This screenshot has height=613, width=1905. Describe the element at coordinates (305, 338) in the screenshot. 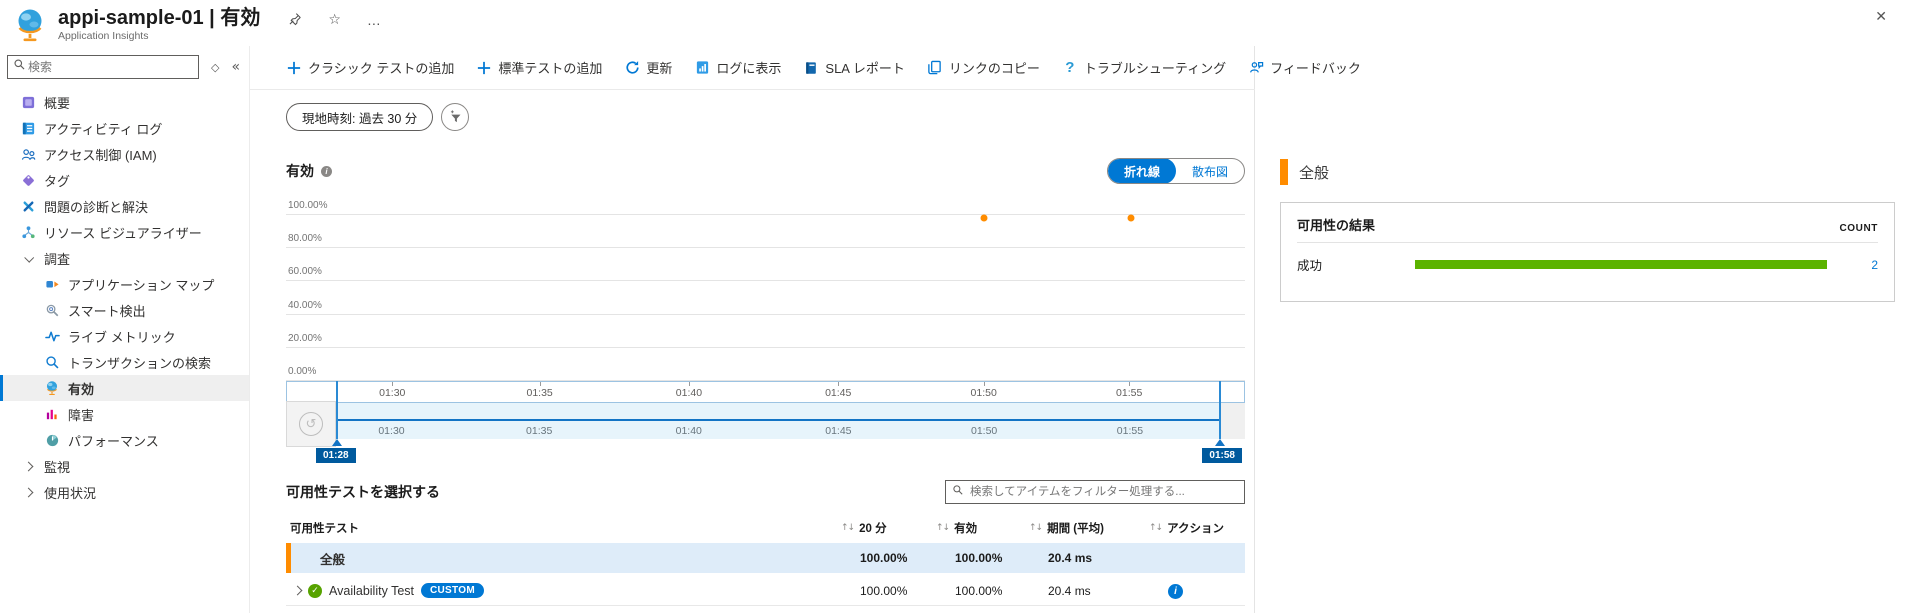

I see `y-tick-label: 20.00%` at that location.